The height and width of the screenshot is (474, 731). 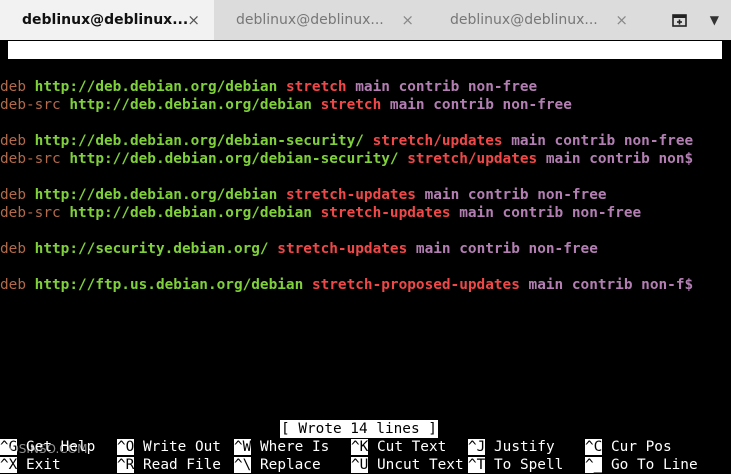 What do you see at coordinates (126, 447) in the screenshot?
I see `shortcut-key: ^O` at bounding box center [126, 447].